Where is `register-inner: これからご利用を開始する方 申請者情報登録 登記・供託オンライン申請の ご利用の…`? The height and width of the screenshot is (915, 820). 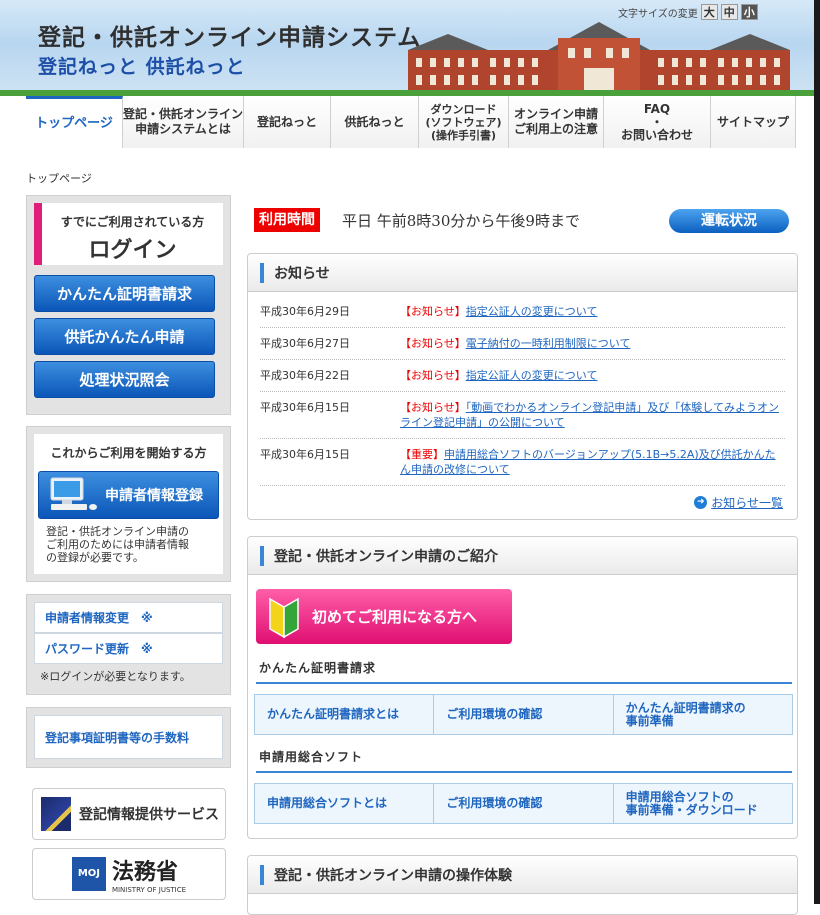 register-inner: これからご利用を開始する方 申請者情報登録 登記・供託オンライン申請の ご利用の… is located at coordinates (128, 504).